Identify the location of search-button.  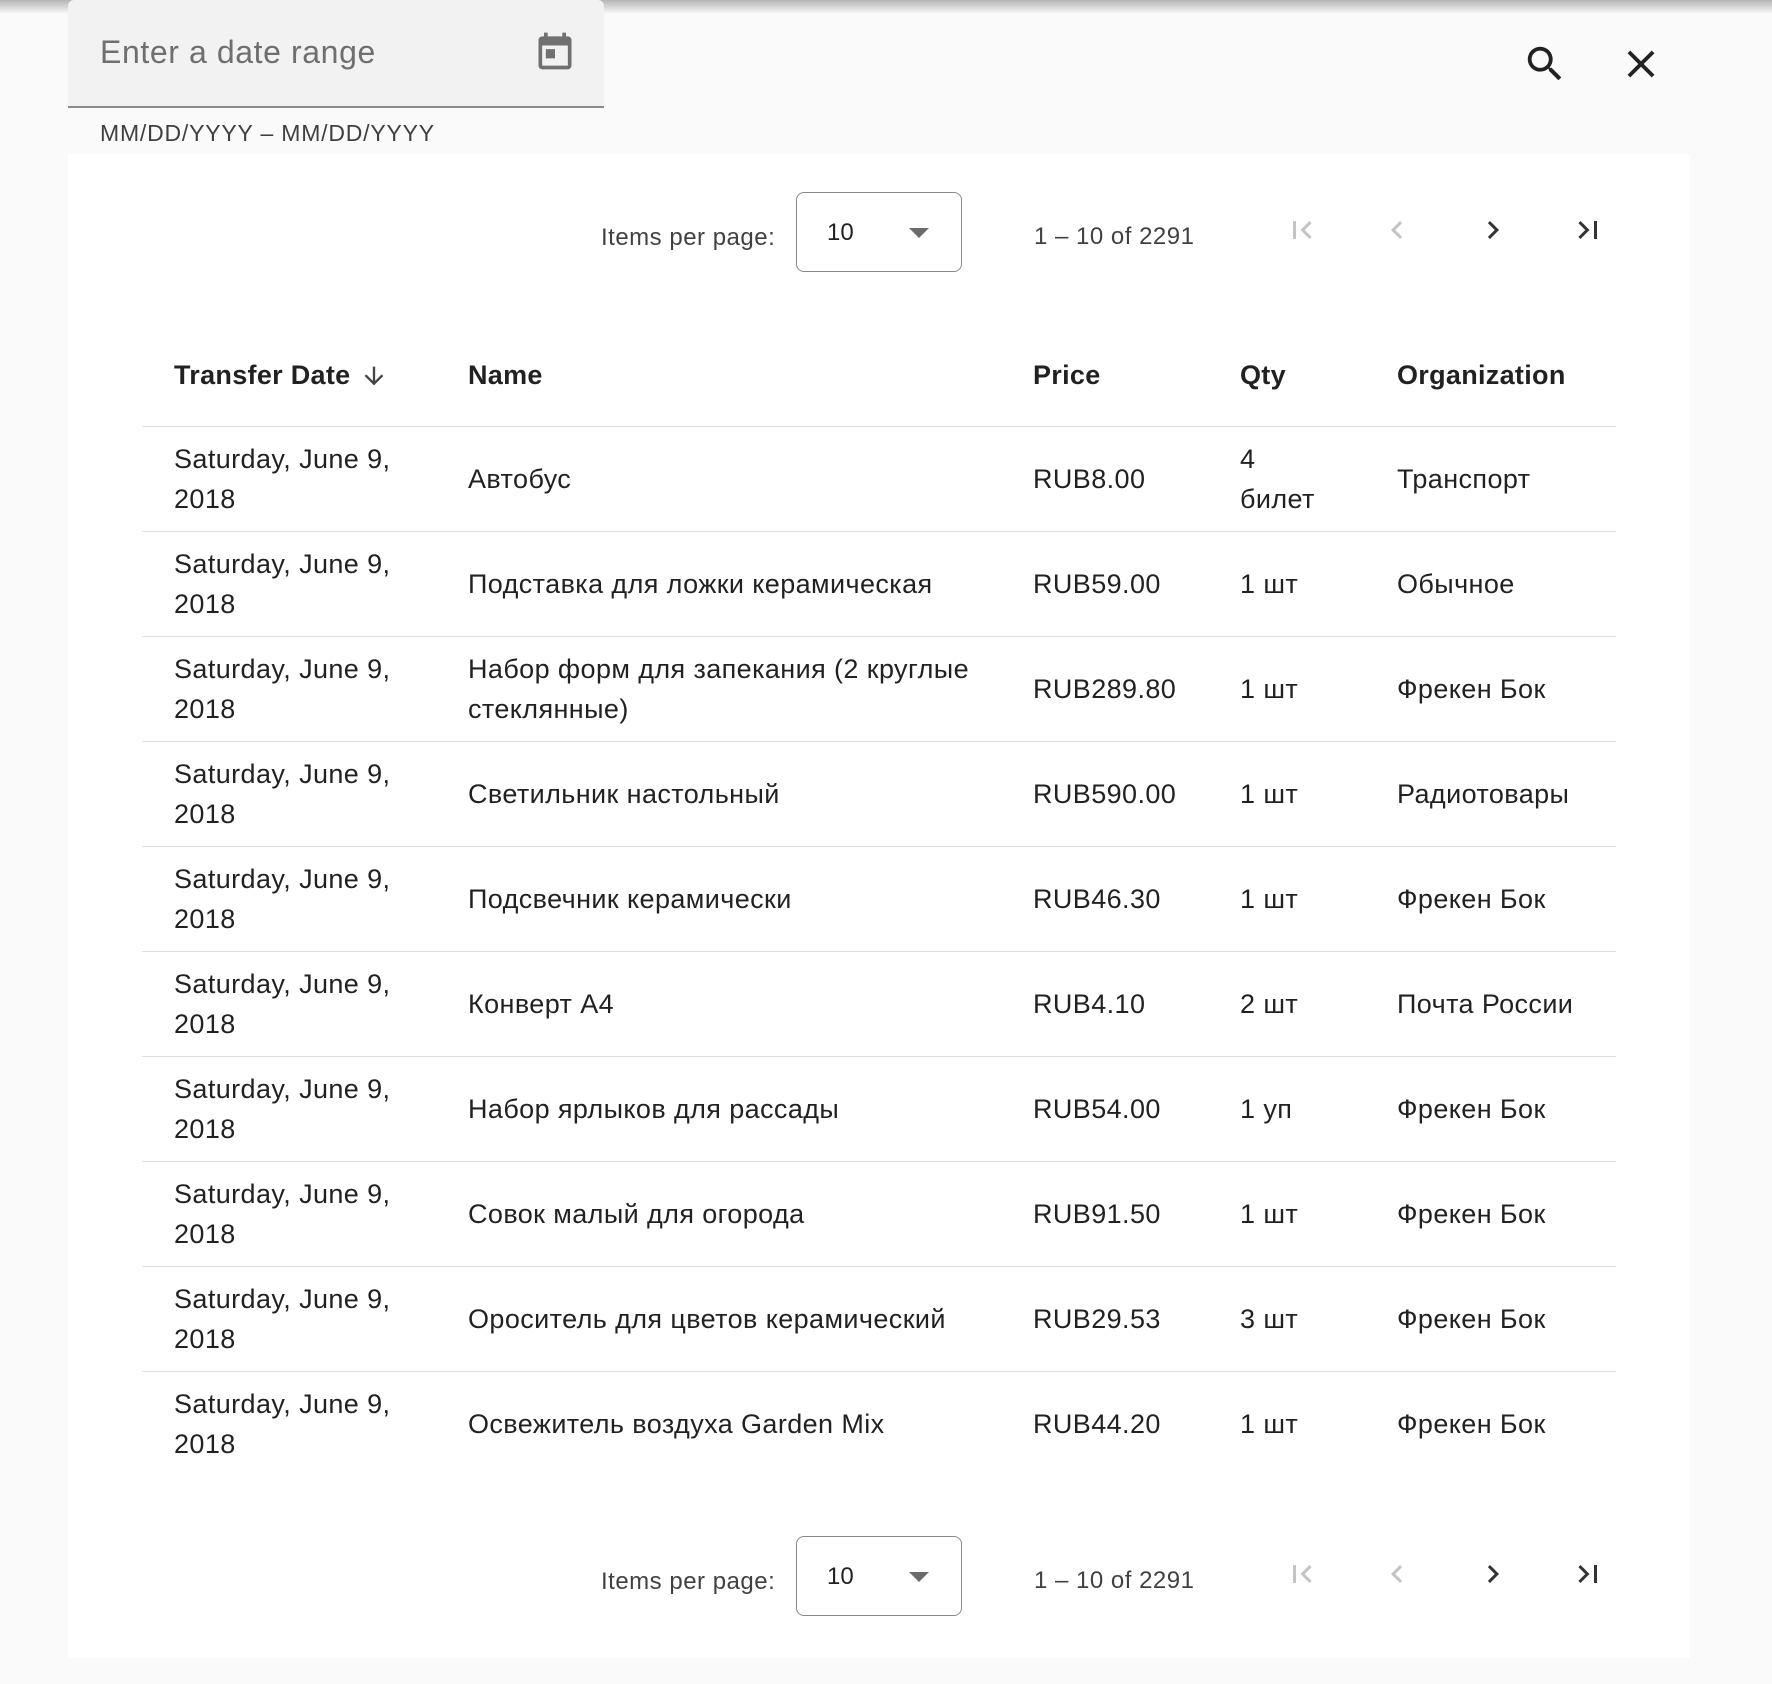
(1545, 66).